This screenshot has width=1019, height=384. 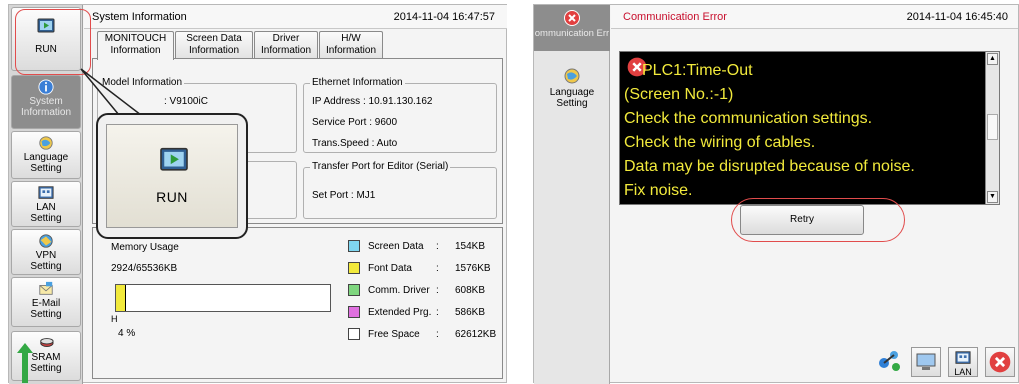 What do you see at coordinates (394, 334) in the screenshot?
I see `legend-name: Free Space` at bounding box center [394, 334].